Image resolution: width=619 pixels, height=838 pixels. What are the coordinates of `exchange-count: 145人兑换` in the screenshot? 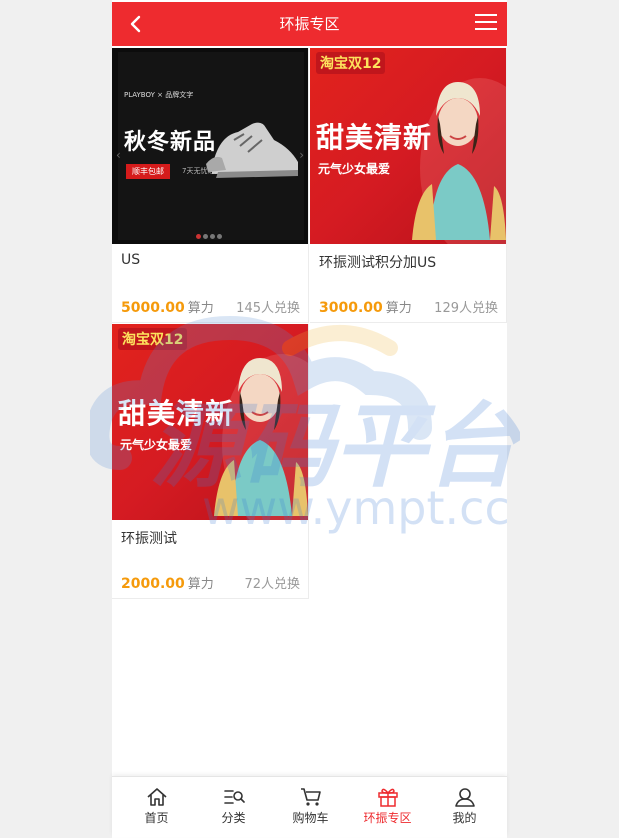 It's located at (268, 308).